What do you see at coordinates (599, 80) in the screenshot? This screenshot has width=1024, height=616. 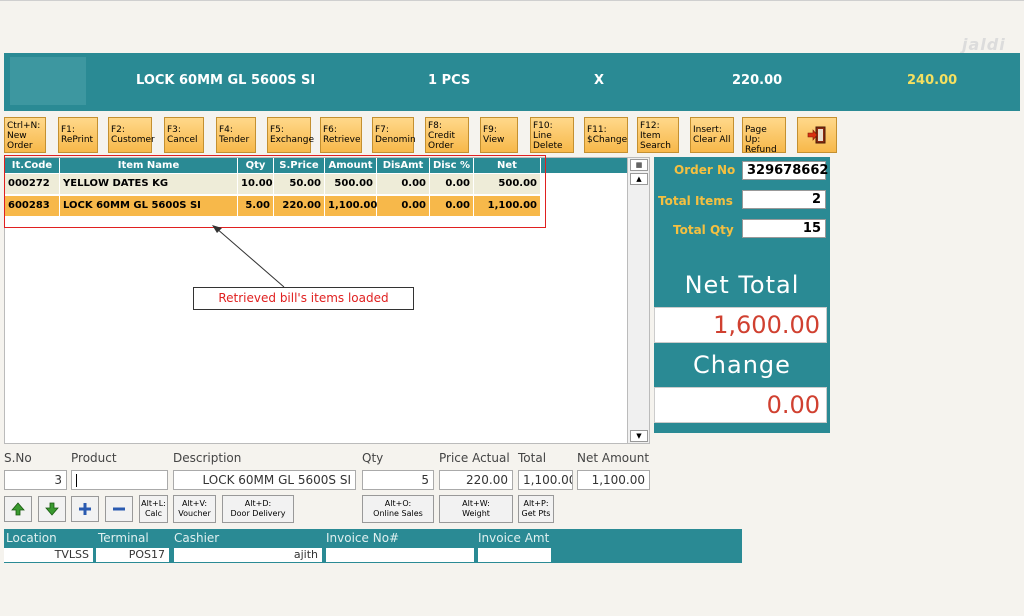 I see `header-multiply: X` at bounding box center [599, 80].